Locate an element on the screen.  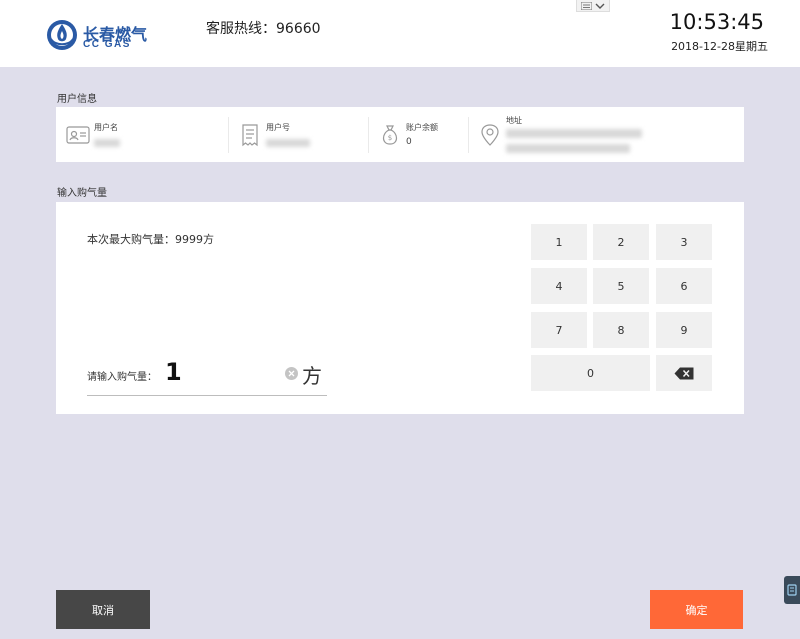
keypad-backspace-button is located at coordinates (684, 373).